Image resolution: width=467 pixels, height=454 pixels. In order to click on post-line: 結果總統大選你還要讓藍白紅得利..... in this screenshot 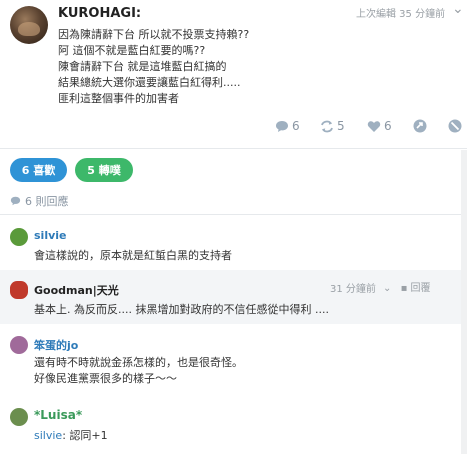, I will do `click(149, 82)`.